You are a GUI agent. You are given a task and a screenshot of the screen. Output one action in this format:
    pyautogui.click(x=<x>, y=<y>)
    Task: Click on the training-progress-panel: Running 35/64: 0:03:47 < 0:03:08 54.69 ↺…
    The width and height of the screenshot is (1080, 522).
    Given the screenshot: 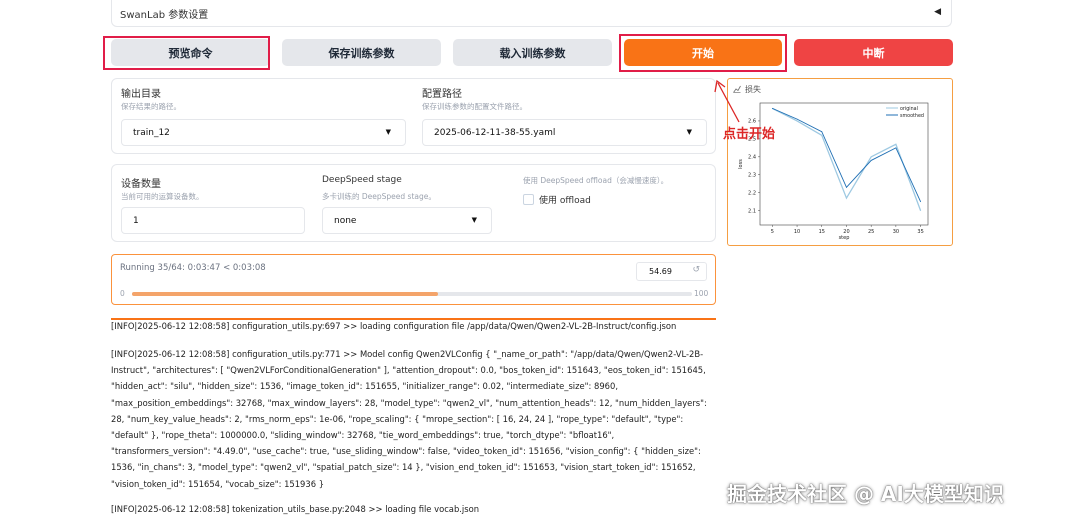 What is the action you would take?
    pyautogui.click(x=413, y=279)
    